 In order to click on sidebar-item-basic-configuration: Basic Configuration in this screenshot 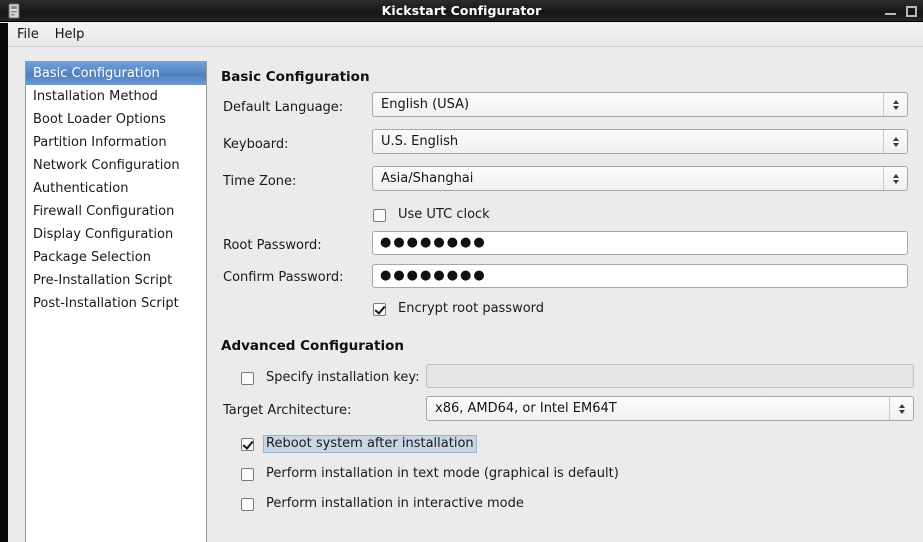, I will do `click(116, 73)`.